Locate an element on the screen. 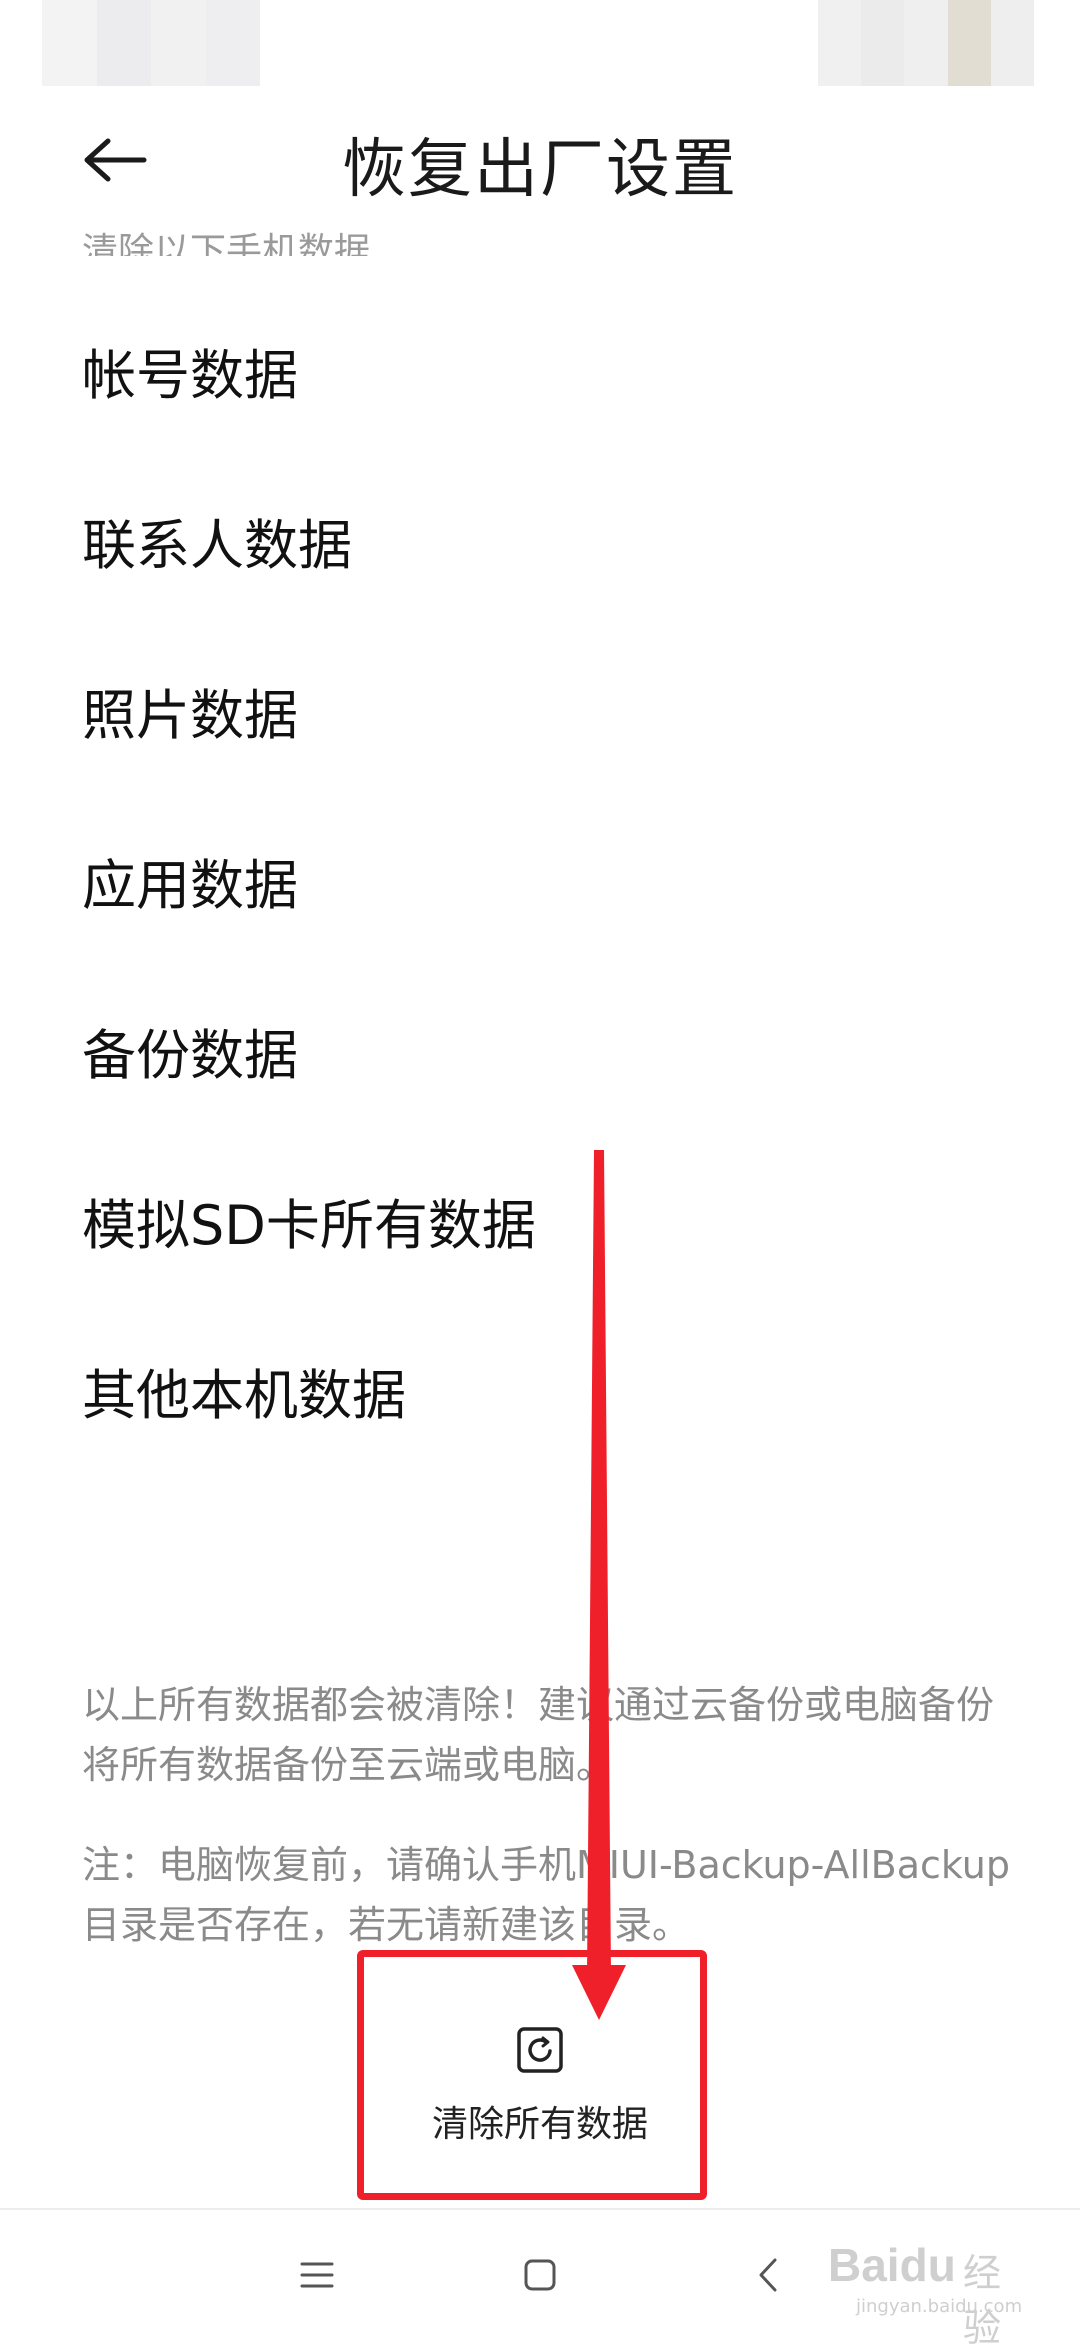 Image resolution: width=1080 pixels, height=2352 pixels. section-subtitle: 清除以下手机数据 is located at coordinates (226, 243).